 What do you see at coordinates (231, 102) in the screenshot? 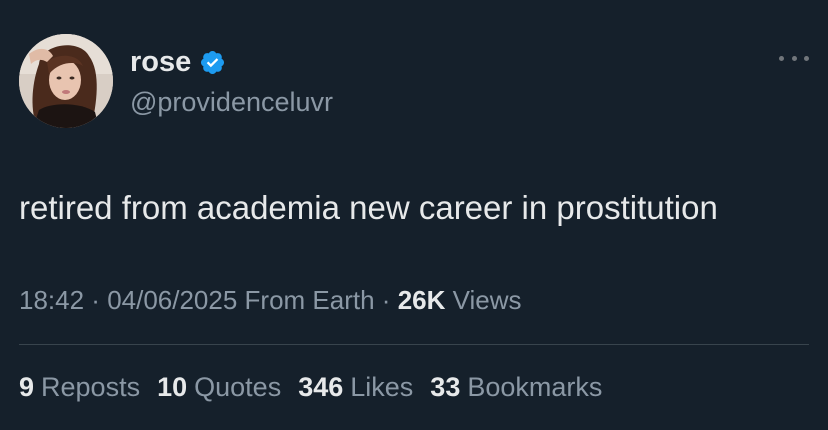
I see `handle: @providenceluvr` at bounding box center [231, 102].